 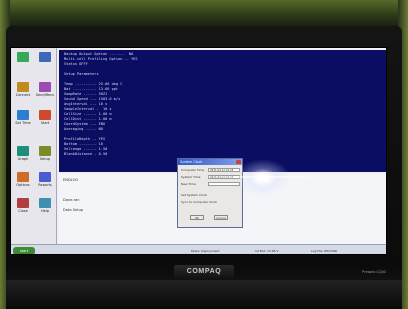 I want to click on setup-icon, so click(x=45, y=151).